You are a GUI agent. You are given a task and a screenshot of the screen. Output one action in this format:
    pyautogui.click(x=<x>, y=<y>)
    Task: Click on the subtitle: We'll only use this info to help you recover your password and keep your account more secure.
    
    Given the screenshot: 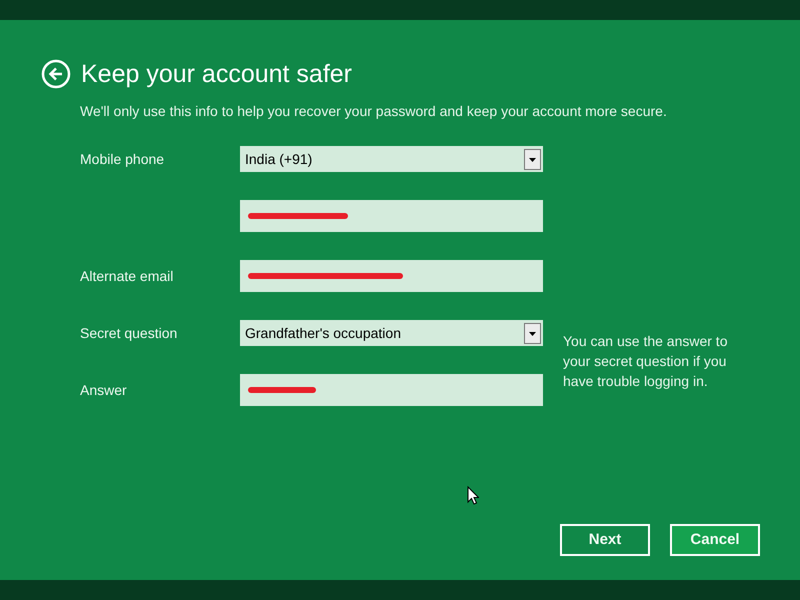 What is the action you would take?
    pyautogui.click(x=374, y=111)
    